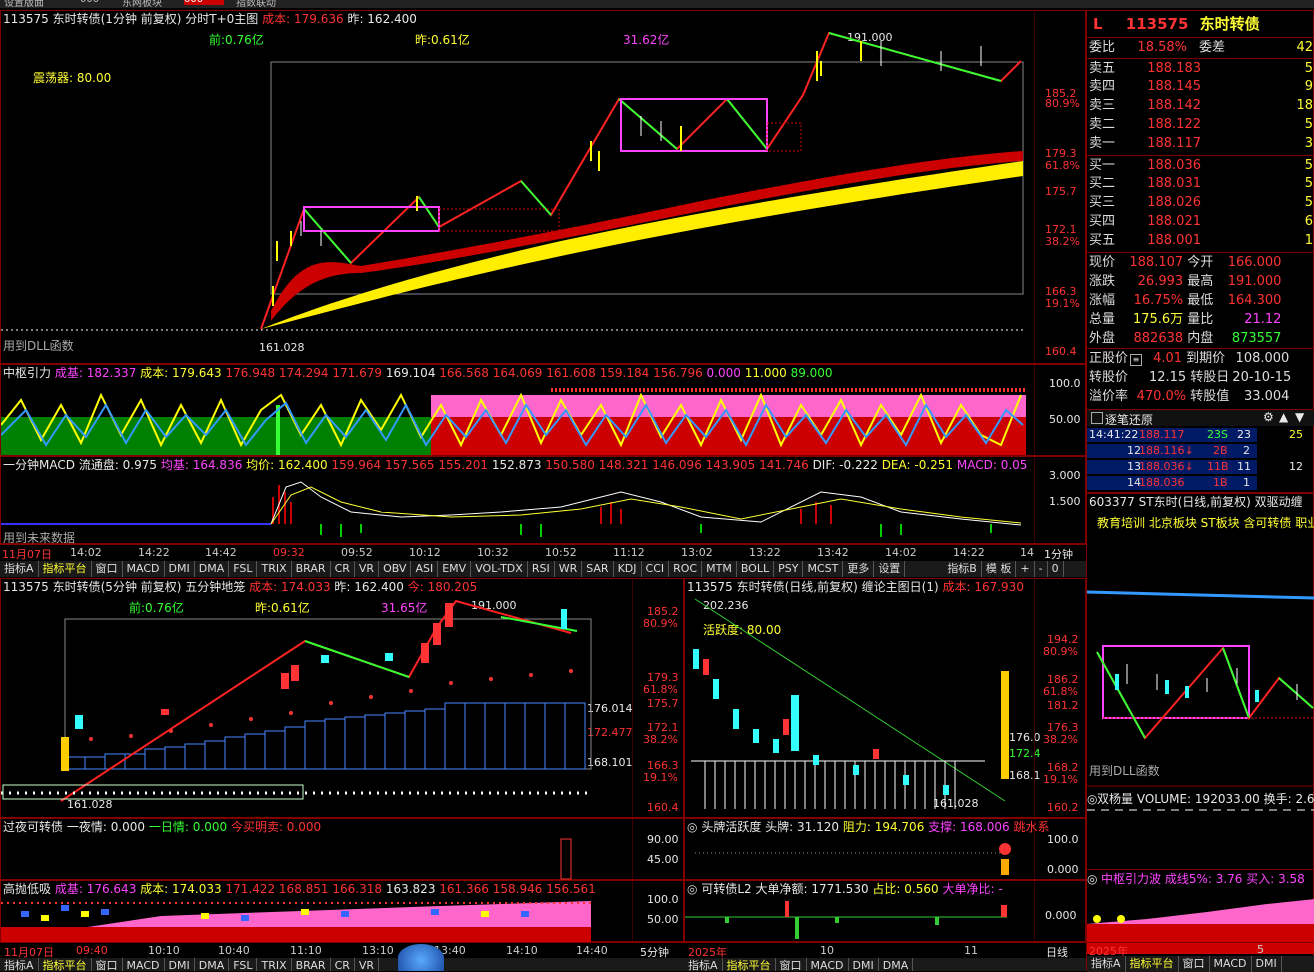  What do you see at coordinates (962, 569) in the screenshot?
I see `tab-indicator-b: 指标B` at bounding box center [962, 569].